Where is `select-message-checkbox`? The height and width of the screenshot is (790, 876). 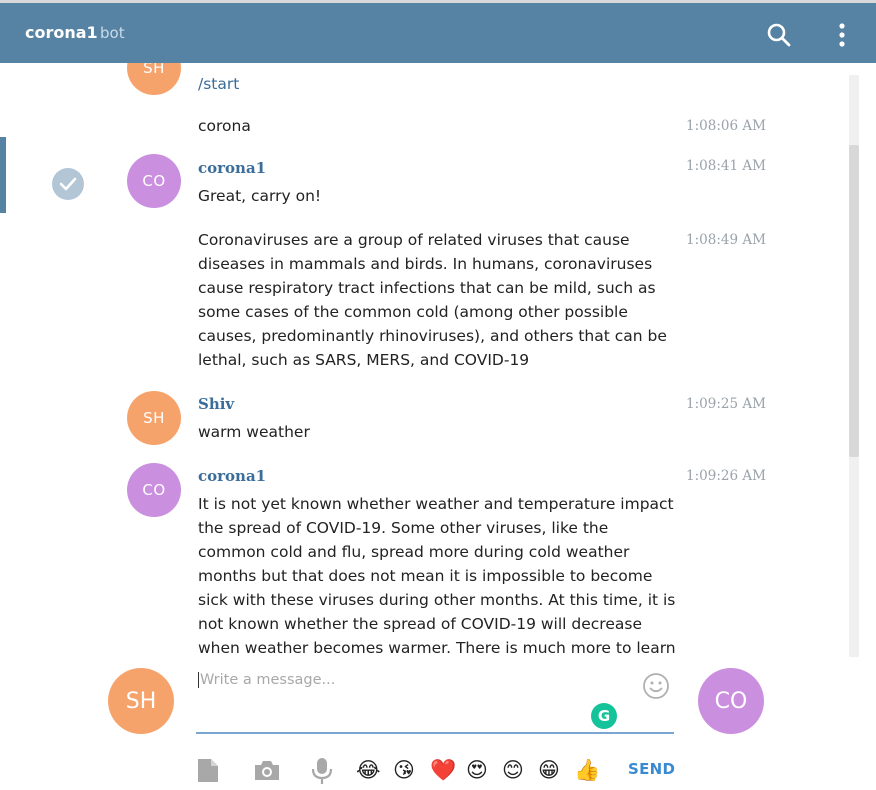 select-message-checkbox is located at coordinates (68, 184).